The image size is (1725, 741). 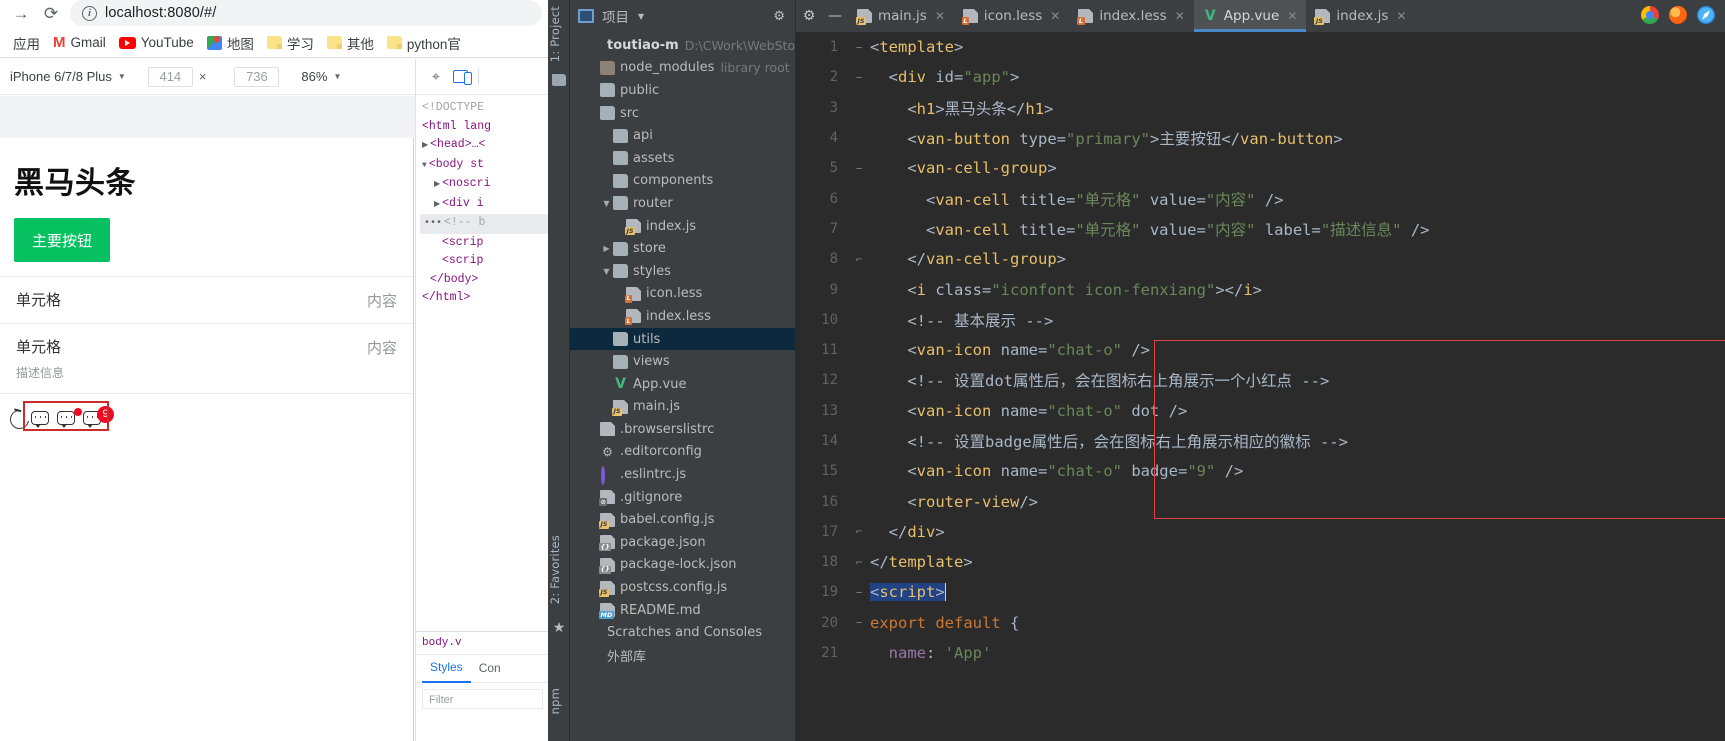 What do you see at coordinates (1260, 592) in the screenshot?
I see `code-line-19: 19− <script>` at bounding box center [1260, 592].